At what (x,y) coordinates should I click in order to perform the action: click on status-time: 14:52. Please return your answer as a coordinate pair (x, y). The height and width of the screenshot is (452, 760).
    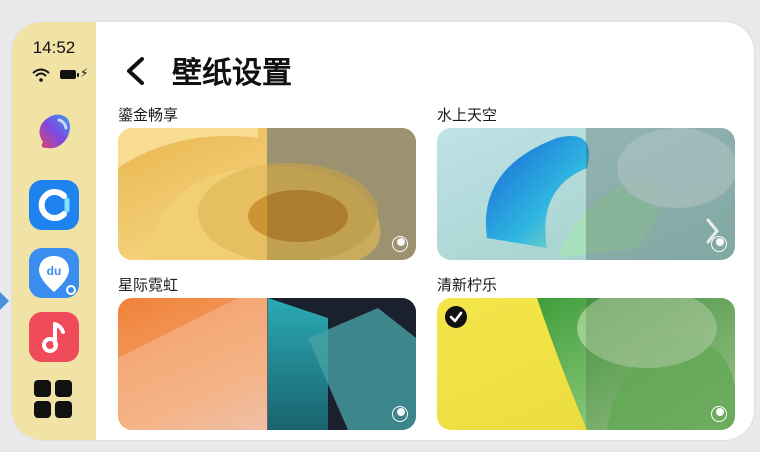
    Looking at the image, I should click on (54, 47).